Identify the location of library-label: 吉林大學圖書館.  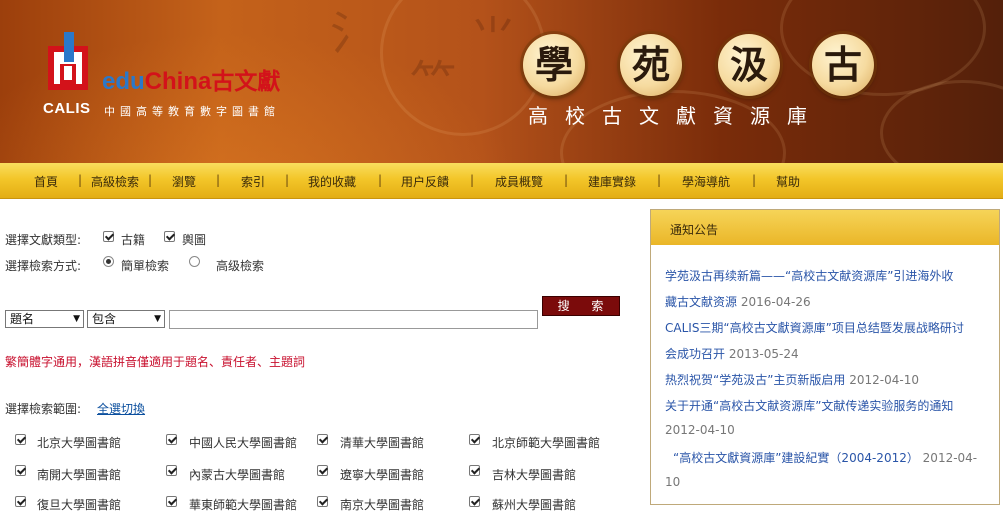
(534, 475).